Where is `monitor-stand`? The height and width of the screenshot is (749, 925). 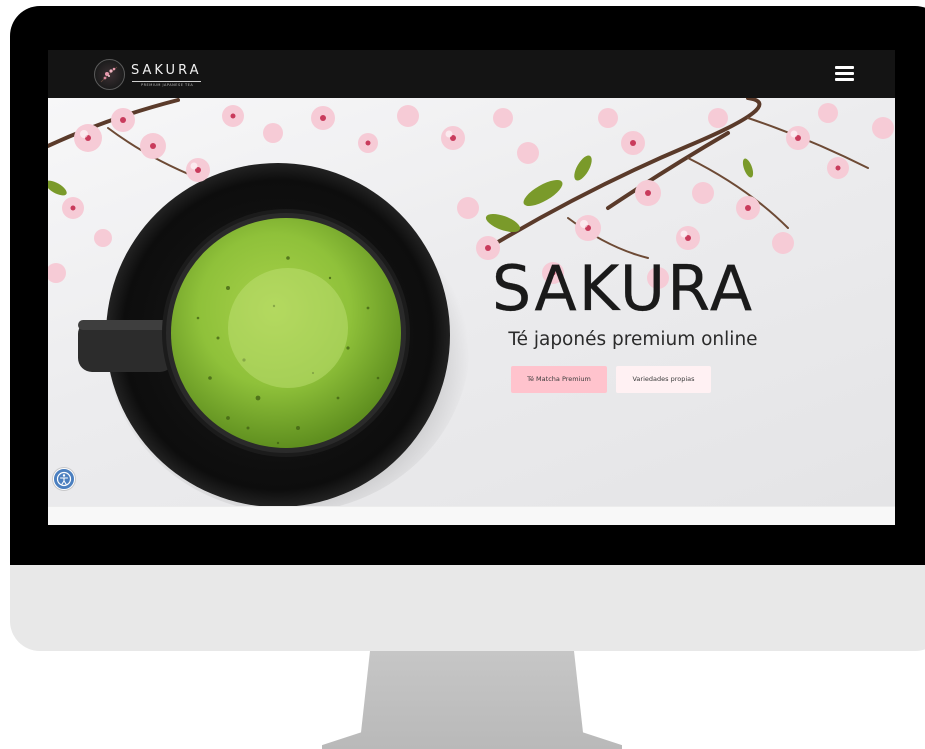
monitor-stand is located at coordinates (472, 700).